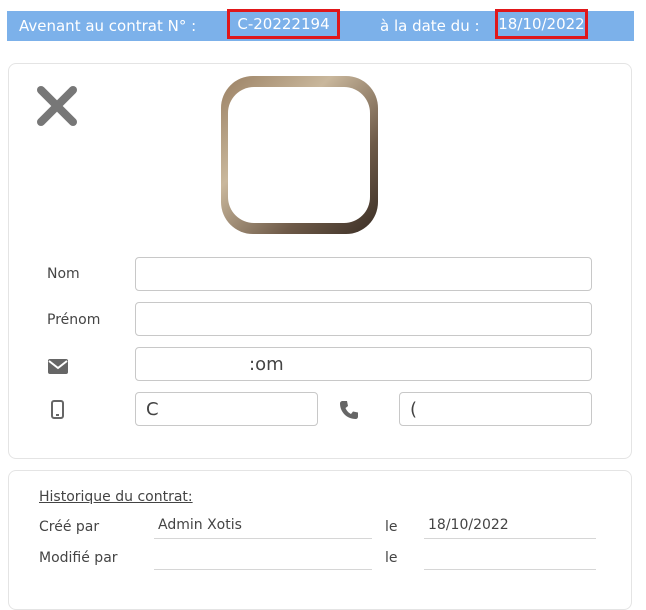  What do you see at coordinates (510, 559) in the screenshot?
I see `modified-date` at bounding box center [510, 559].